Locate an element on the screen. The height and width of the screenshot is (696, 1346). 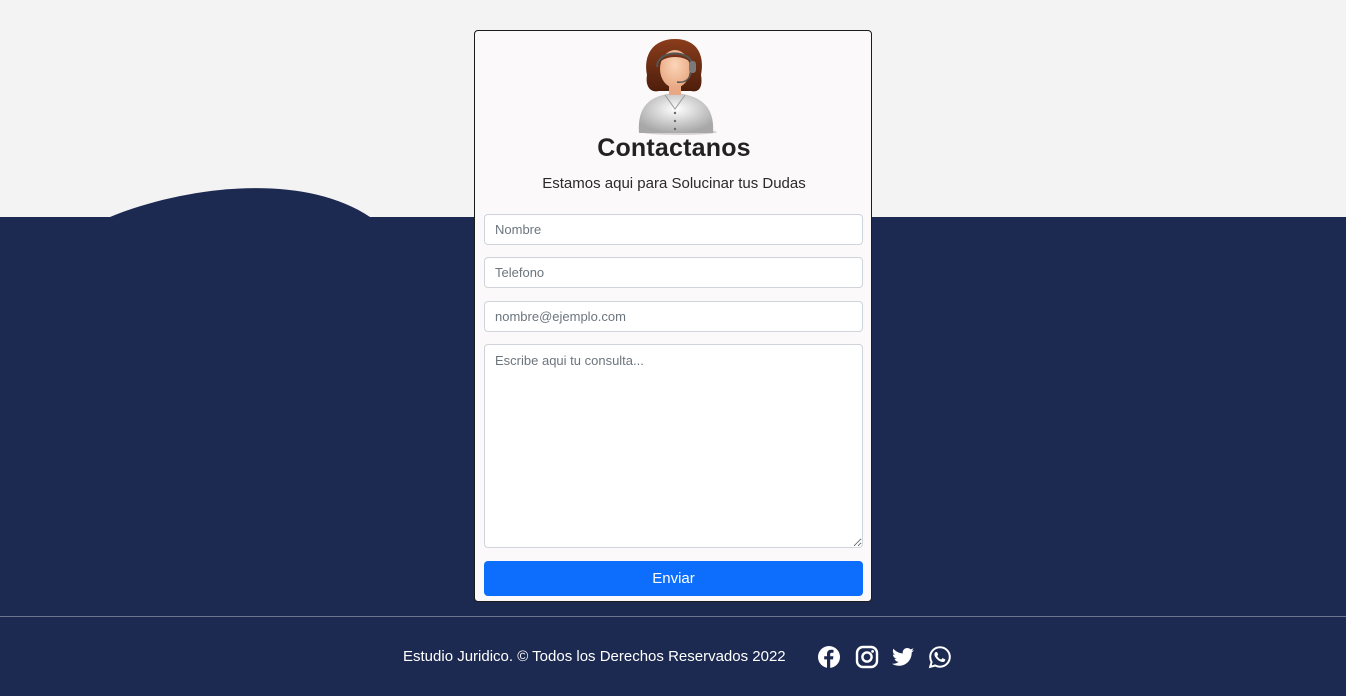
page-subtitle: Estamos aqui para Solucinar tus Dudas is located at coordinates (674, 183).